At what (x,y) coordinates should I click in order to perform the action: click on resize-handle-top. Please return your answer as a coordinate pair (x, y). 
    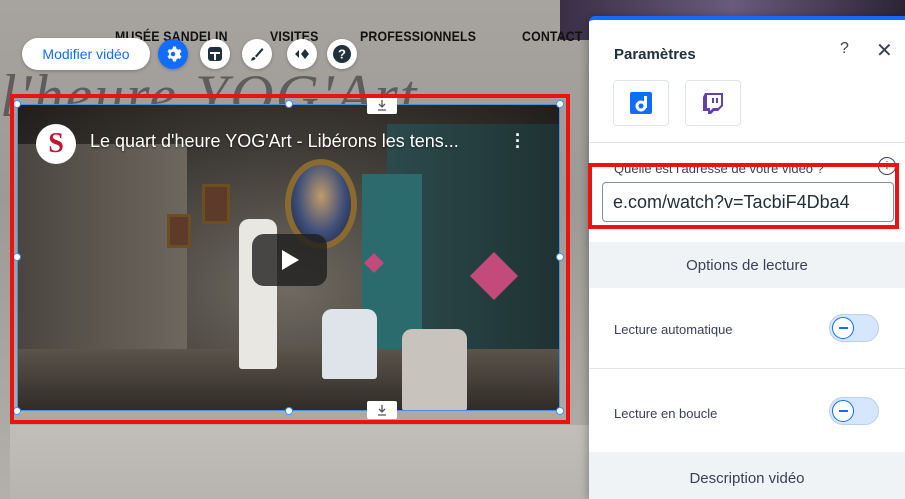
    Looking at the image, I should click on (289, 104).